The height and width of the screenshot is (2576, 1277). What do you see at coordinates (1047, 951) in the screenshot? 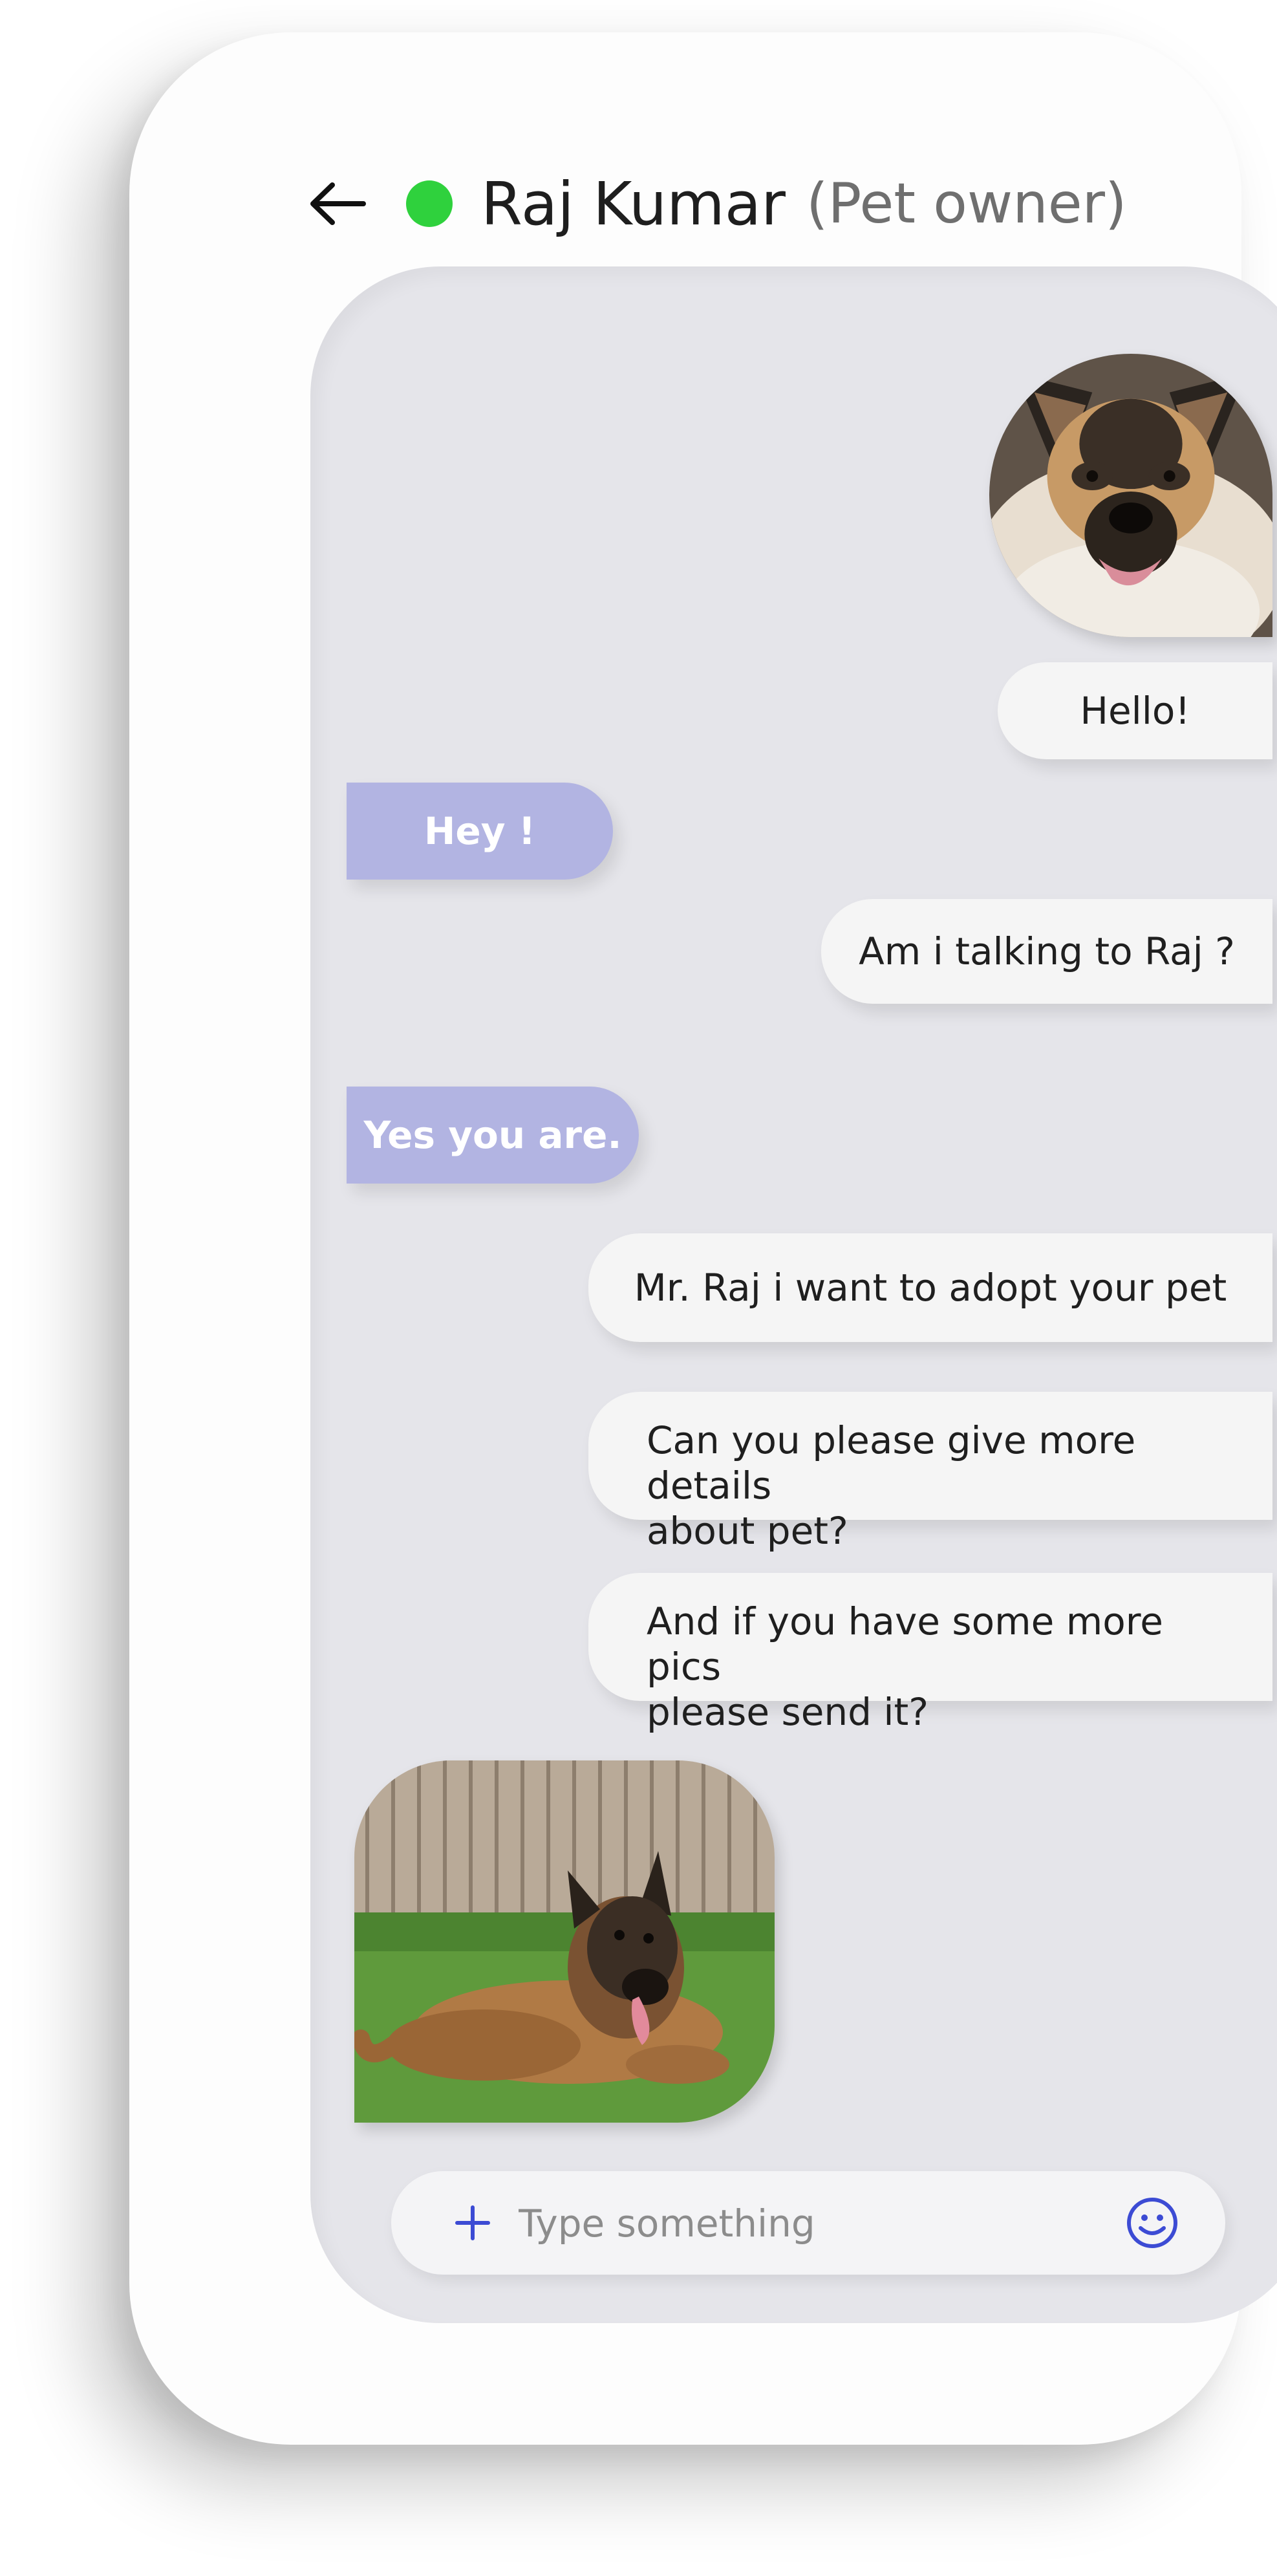
I see `message-outgoing: Am i talking to Raj ?` at bounding box center [1047, 951].